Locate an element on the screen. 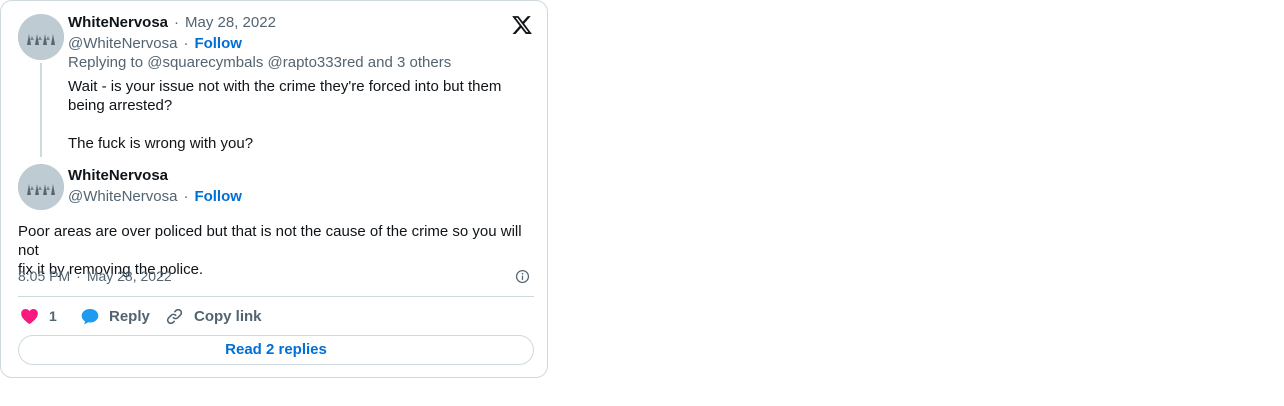 The width and height of the screenshot is (1284, 406). read-replies-button: Read 2 replies is located at coordinates (276, 350).